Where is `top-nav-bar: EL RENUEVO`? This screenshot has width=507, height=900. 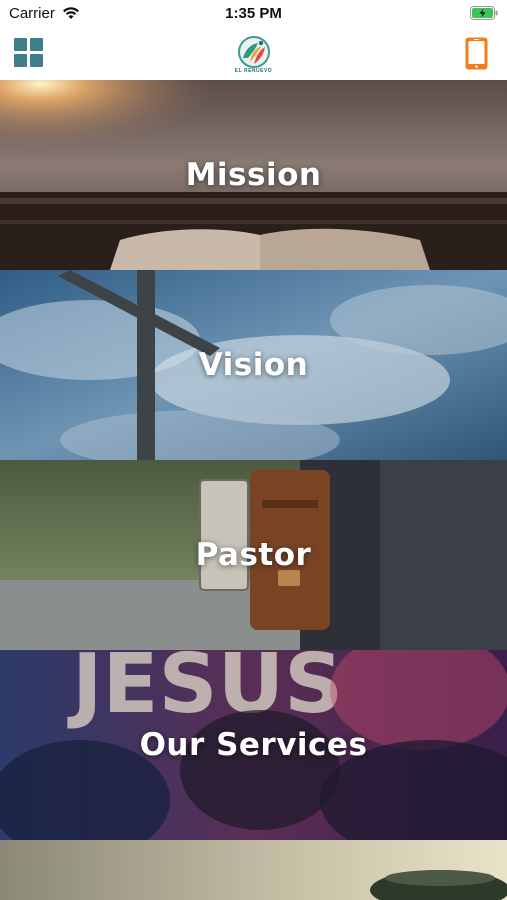
top-nav-bar: EL RENUEVO is located at coordinates (253, 54).